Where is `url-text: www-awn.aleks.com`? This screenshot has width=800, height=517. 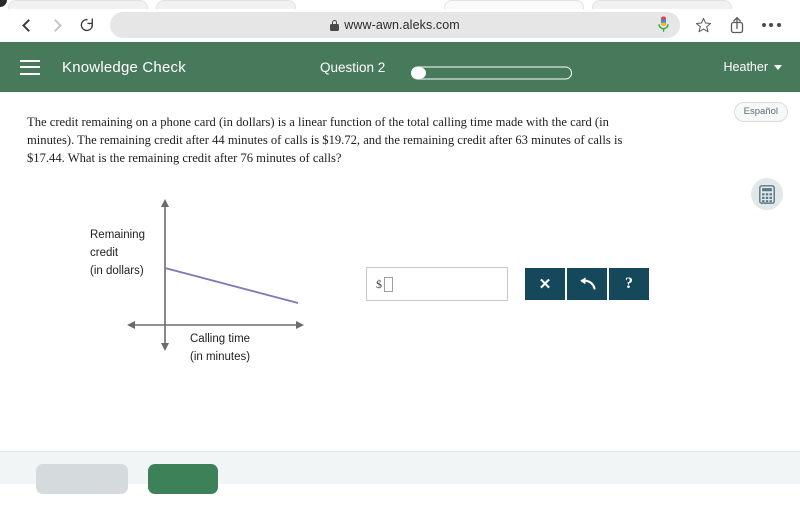 url-text: www-awn.aleks.com is located at coordinates (402, 25).